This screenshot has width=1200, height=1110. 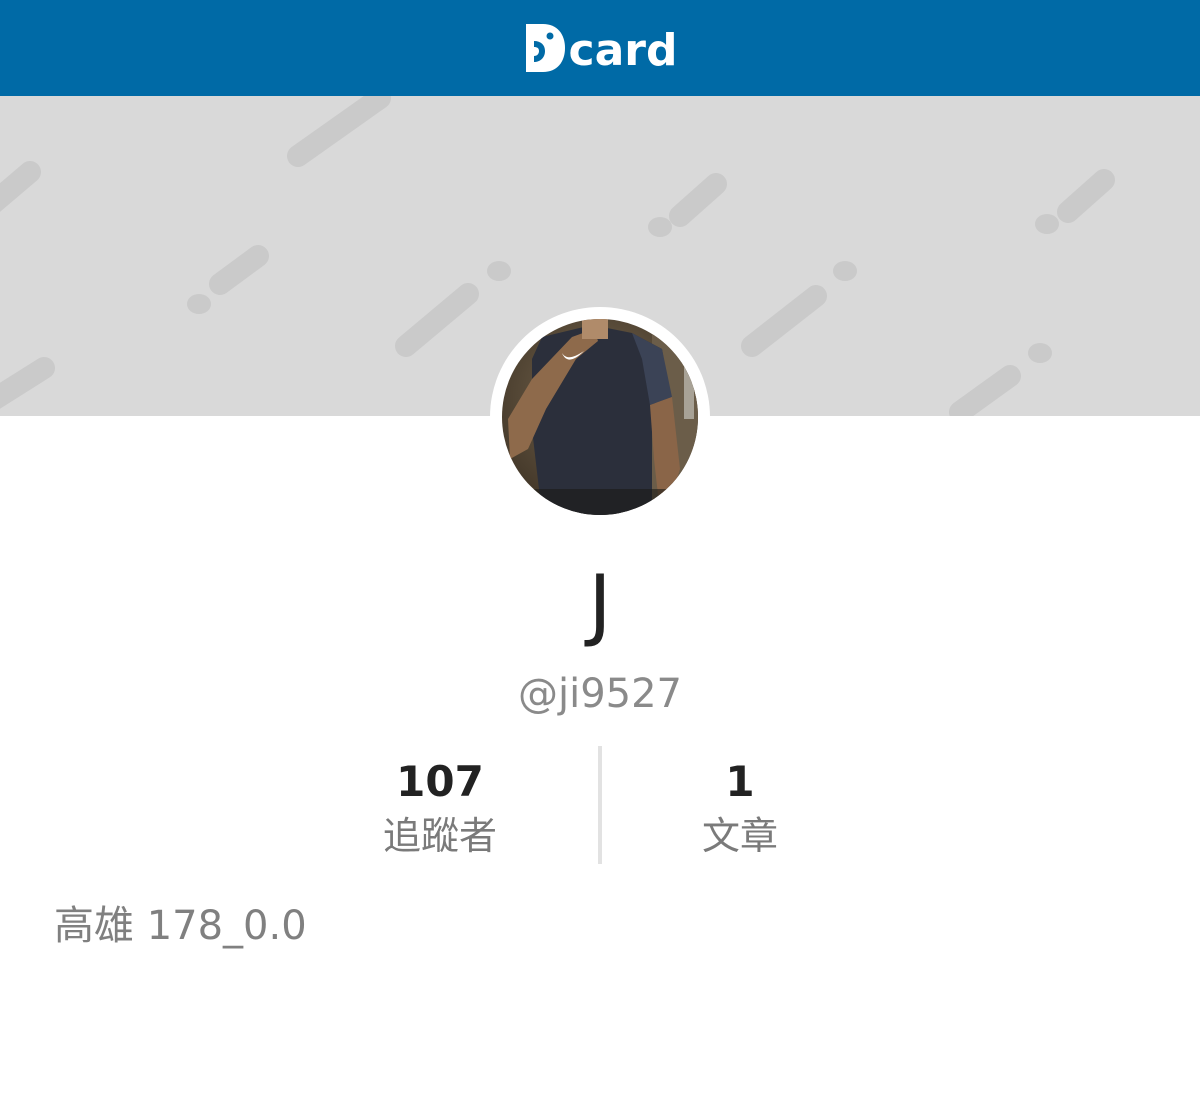 I want to click on dcard-logo: card, so click(x=600, y=48).